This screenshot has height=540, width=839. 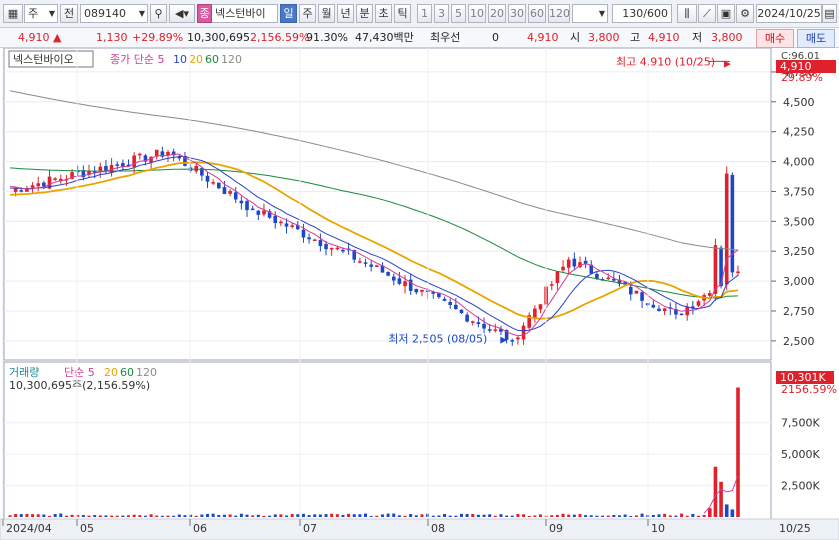 What do you see at coordinates (799, 132) in the screenshot?
I see `price-tick-label: 4,250` at bounding box center [799, 132].